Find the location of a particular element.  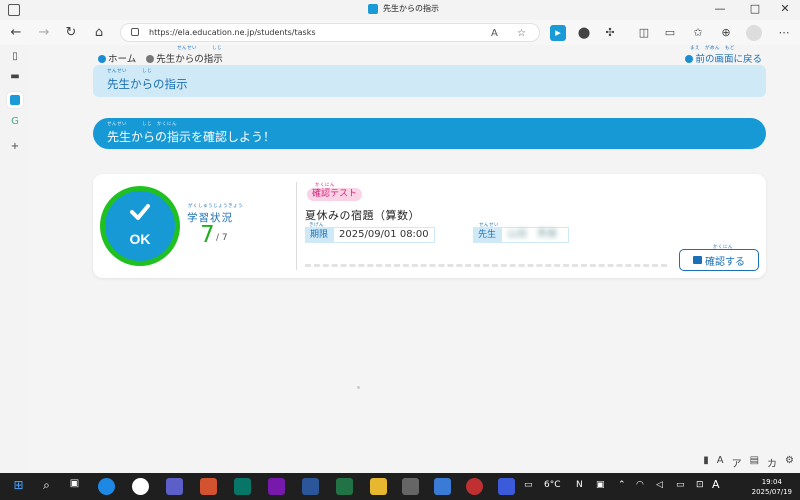

teacher-row: 先生 山田 秀樹 is located at coordinates (521, 235).